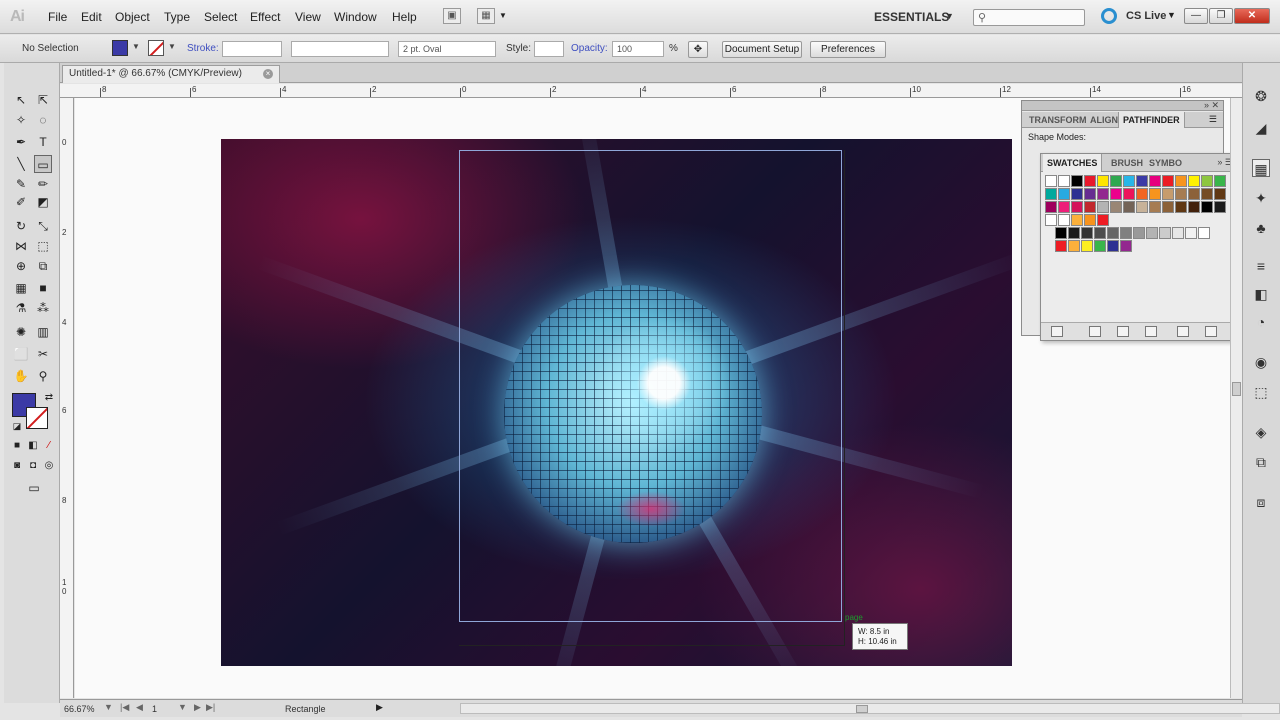  I want to click on recolor-icon: ✥, so click(698, 49).